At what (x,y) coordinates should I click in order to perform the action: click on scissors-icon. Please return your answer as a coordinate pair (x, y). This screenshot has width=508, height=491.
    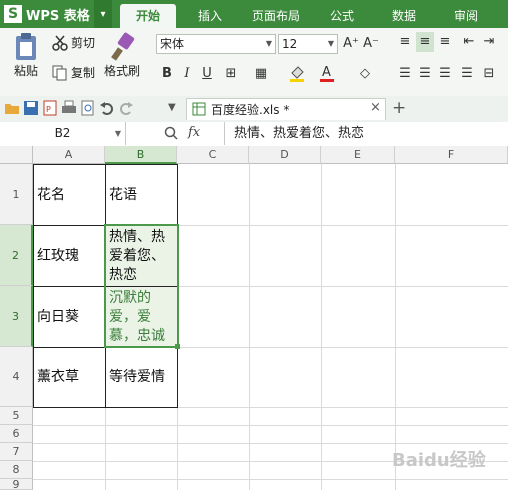
    Looking at the image, I should click on (60, 43).